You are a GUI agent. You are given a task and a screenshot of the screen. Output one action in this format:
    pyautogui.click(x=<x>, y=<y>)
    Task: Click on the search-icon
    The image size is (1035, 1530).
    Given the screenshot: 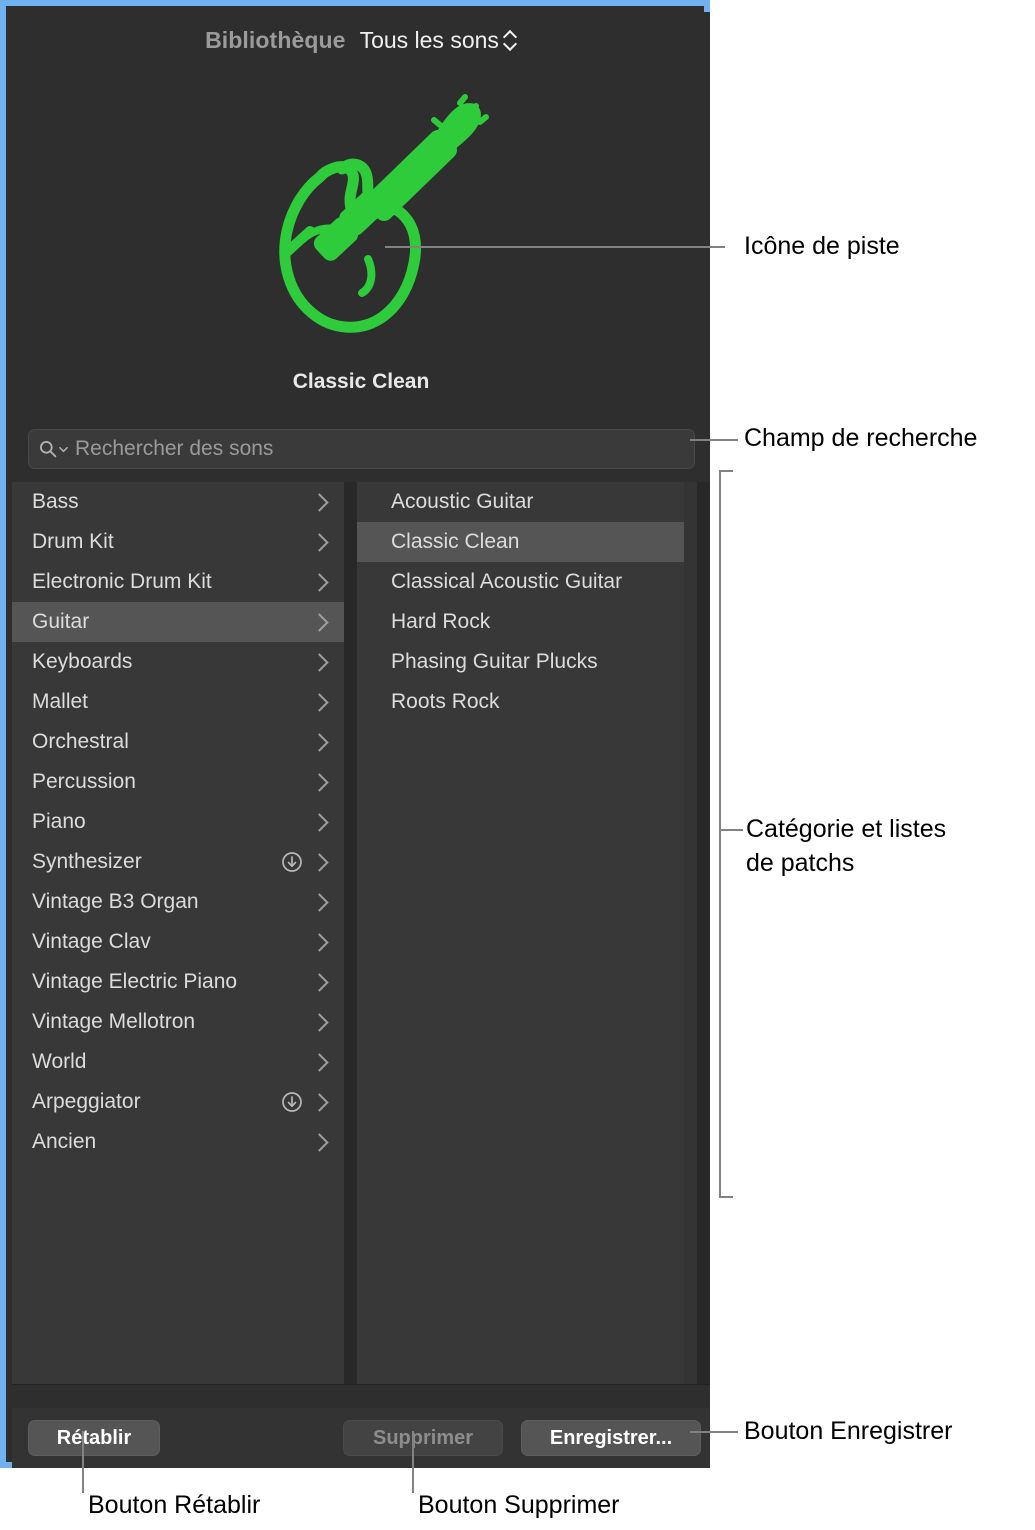 What is the action you would take?
    pyautogui.click(x=48, y=449)
    